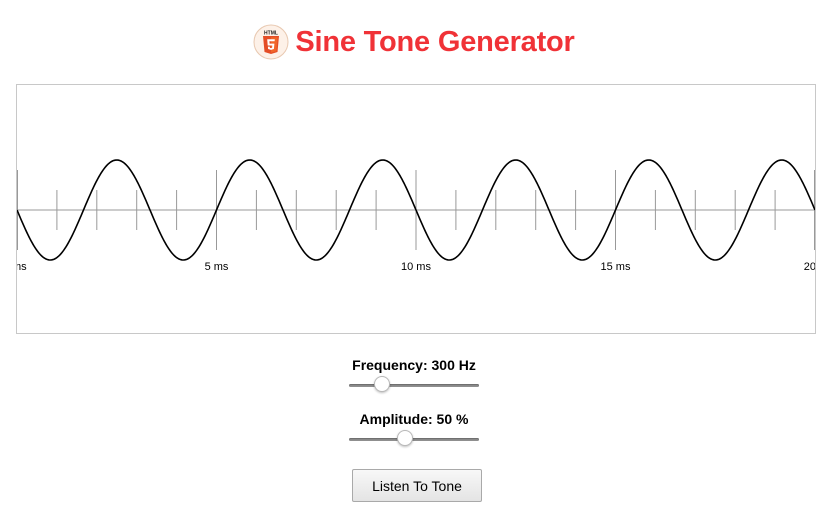  I want to click on amplitude-control: Amplitude: 50 %, so click(414, 429).